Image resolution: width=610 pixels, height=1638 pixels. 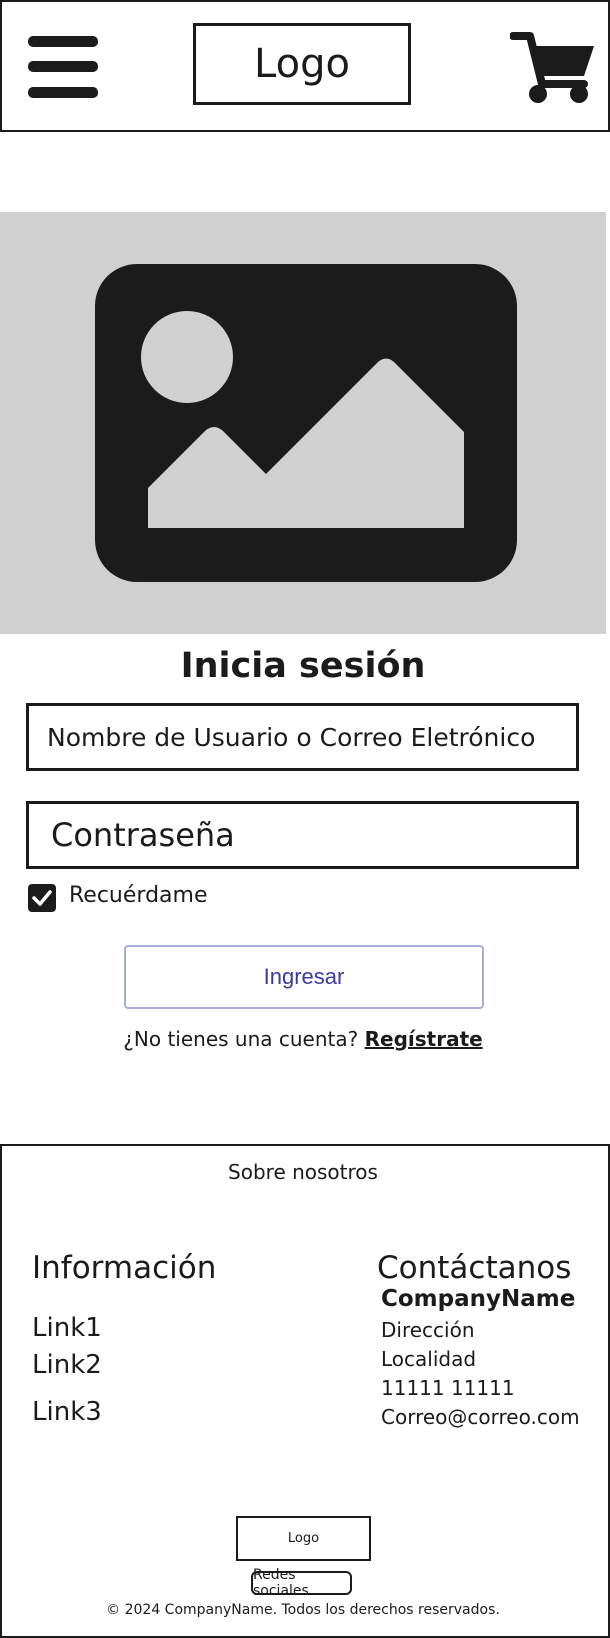 I want to click on social-media-label: Redes sociales, so click(x=281, y=1583).